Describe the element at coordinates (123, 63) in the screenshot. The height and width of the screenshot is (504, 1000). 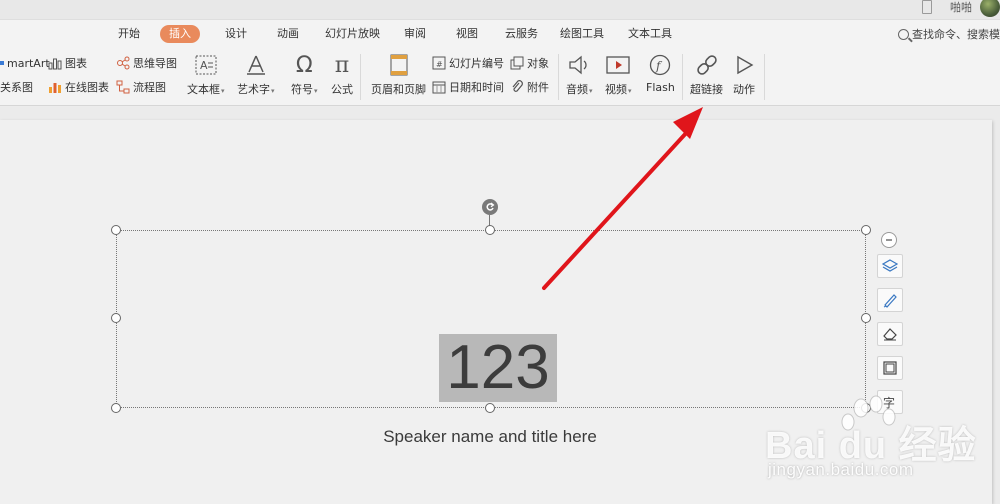
I see `mindmap-icon` at that location.